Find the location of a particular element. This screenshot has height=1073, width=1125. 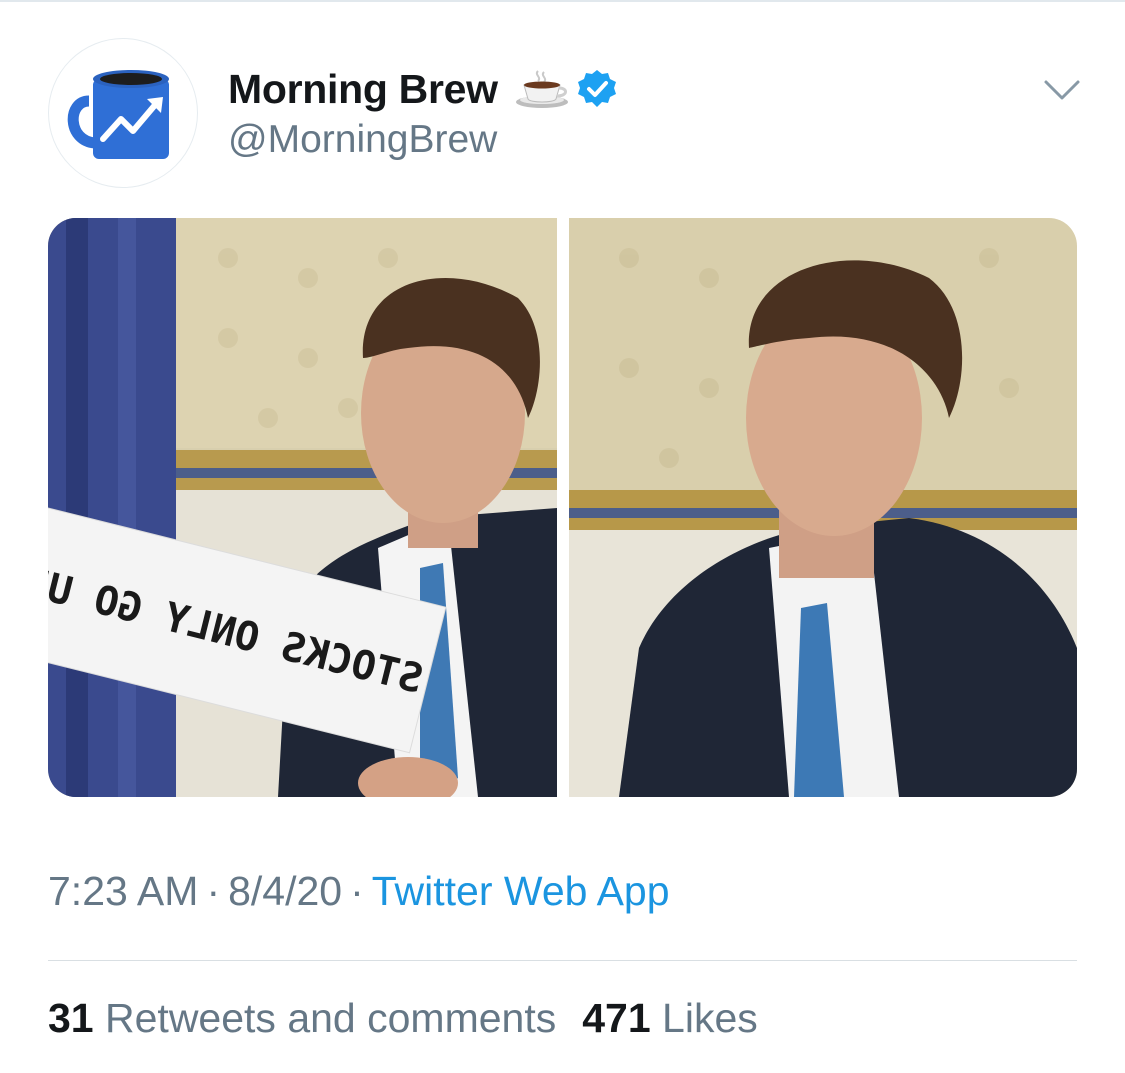

likes-stat: 471 Likes is located at coordinates (670, 1018).